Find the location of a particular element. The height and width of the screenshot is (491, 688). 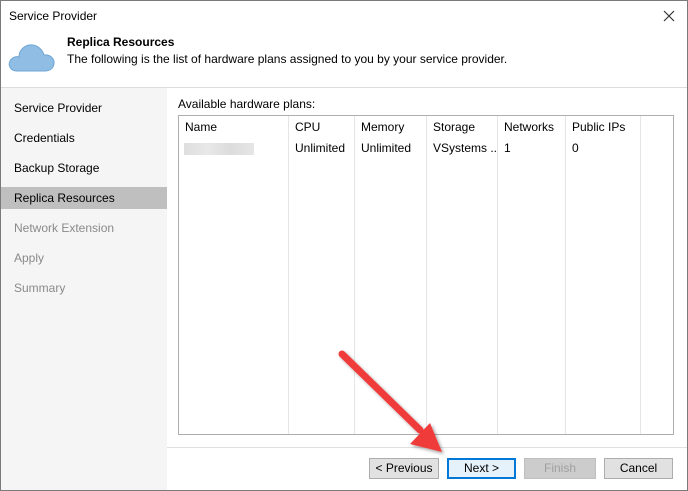

column-header-networks: Networks is located at coordinates (532, 127).